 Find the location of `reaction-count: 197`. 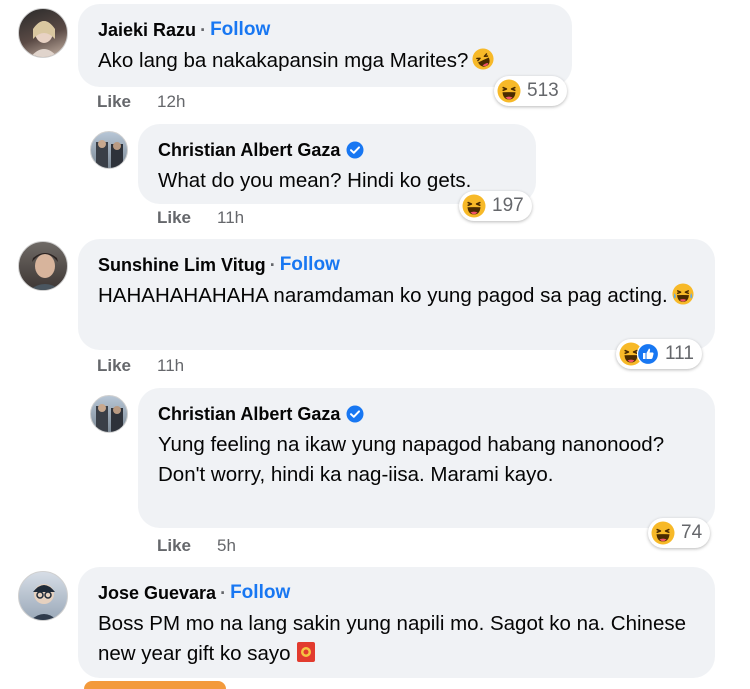

reaction-count: 197 is located at coordinates (508, 205).